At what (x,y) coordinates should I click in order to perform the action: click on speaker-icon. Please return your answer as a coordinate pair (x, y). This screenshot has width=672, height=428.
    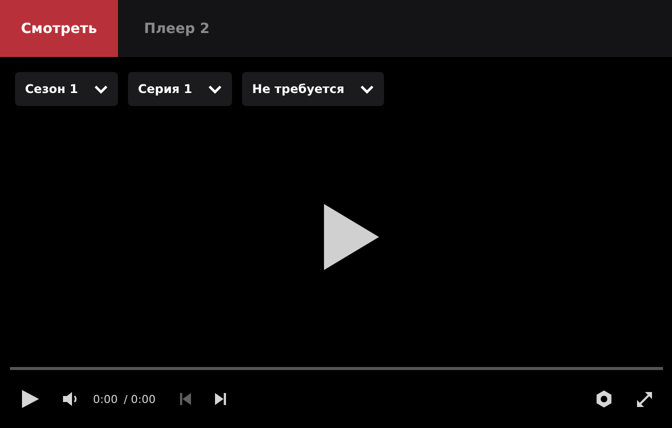
    Looking at the image, I should click on (71, 399).